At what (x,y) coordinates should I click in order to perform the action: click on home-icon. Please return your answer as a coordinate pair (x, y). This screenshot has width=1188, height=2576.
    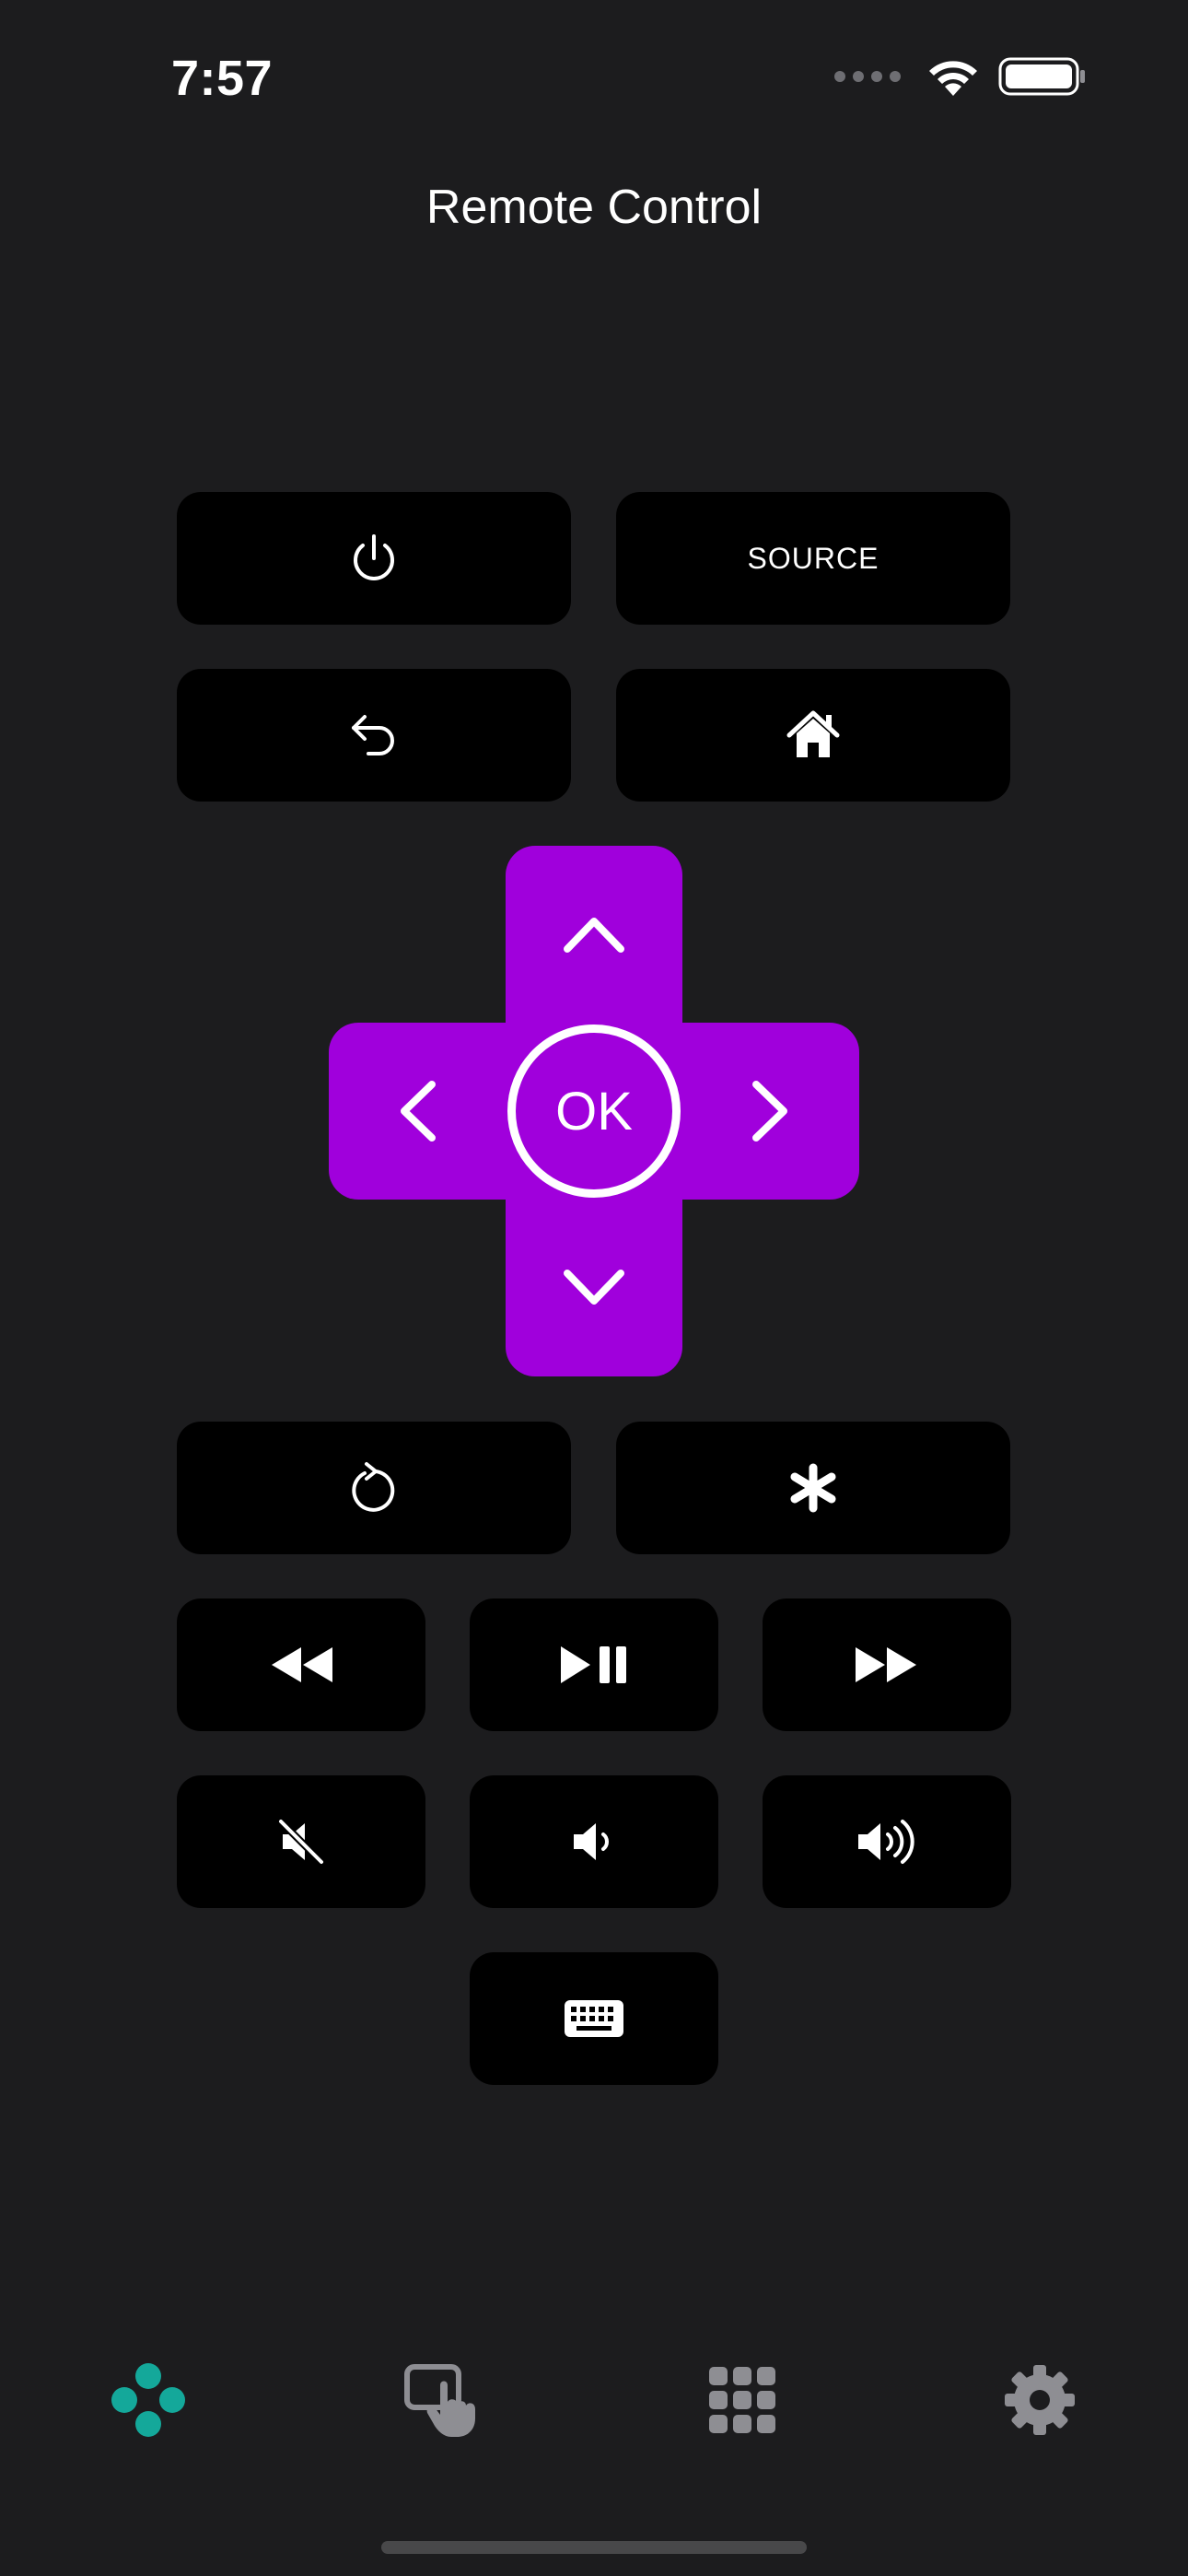
    Looking at the image, I should click on (813, 733).